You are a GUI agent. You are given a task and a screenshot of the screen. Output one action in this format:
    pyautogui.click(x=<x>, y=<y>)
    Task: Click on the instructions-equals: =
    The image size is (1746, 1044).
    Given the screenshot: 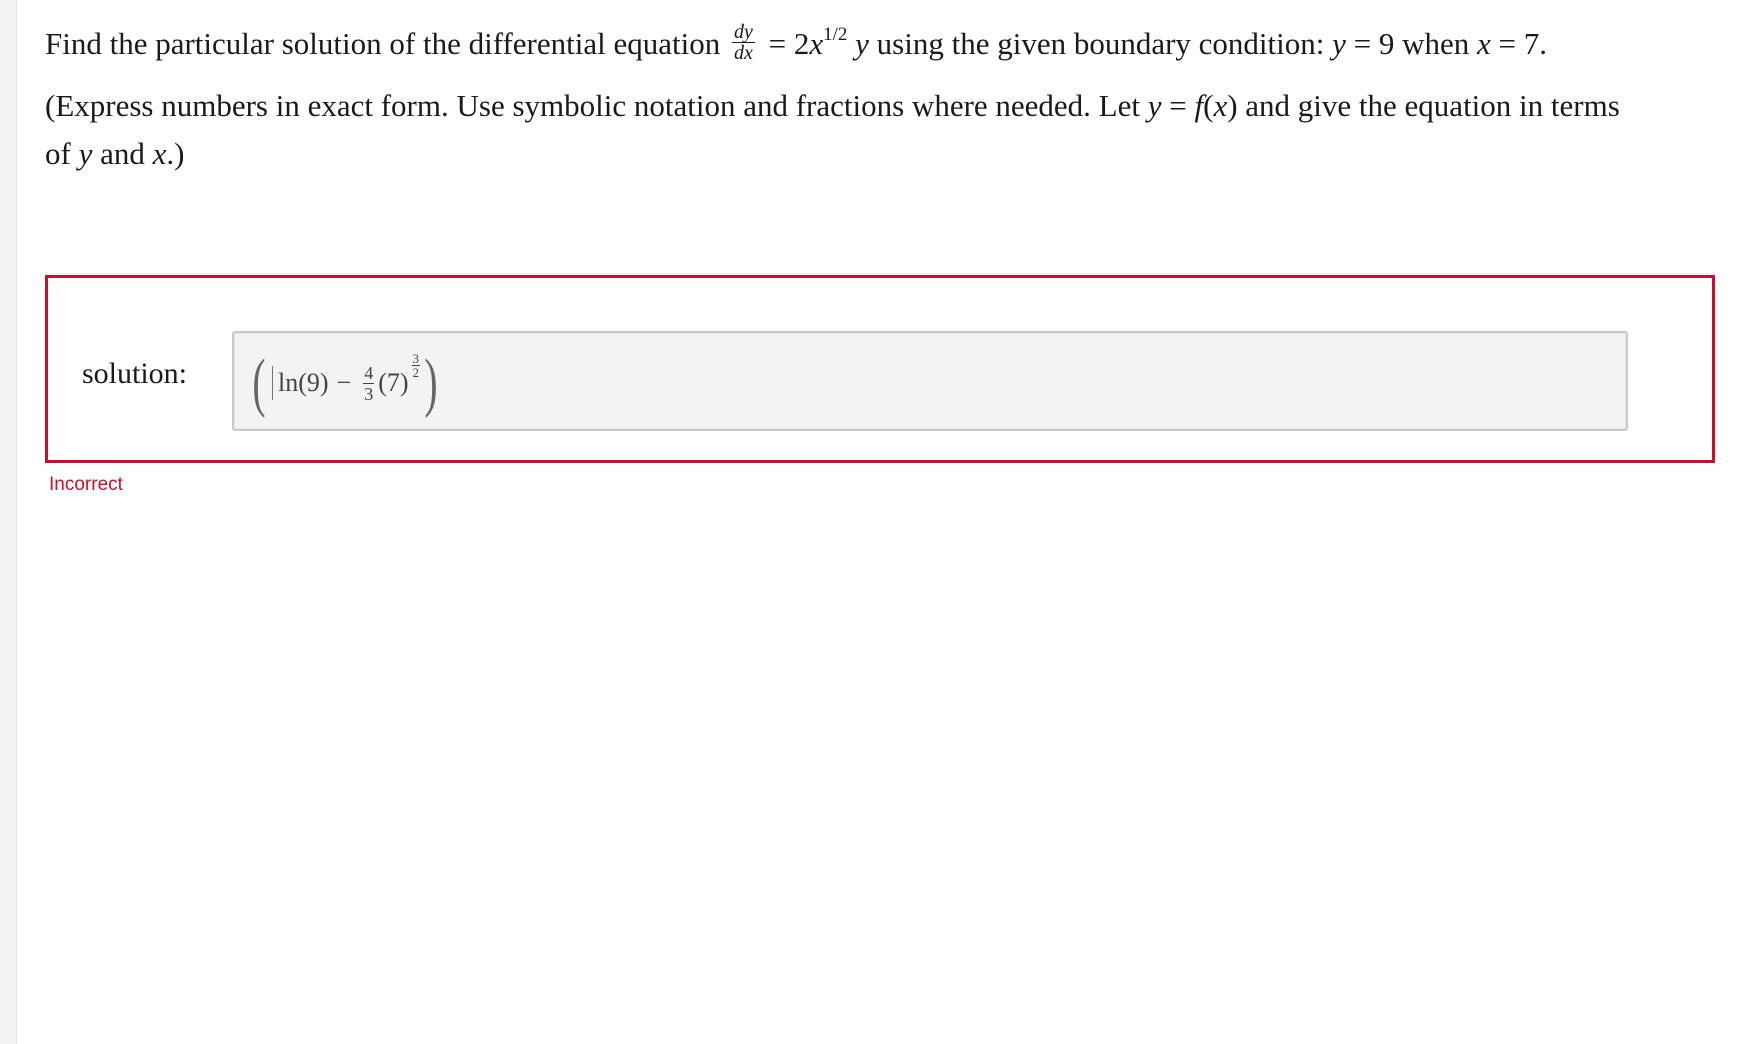 What is the action you would take?
    pyautogui.click(x=1178, y=105)
    